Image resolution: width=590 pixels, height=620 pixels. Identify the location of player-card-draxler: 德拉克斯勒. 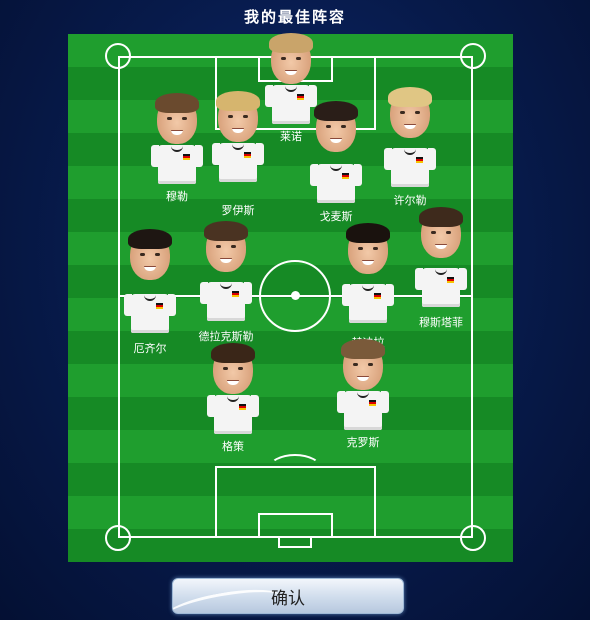
(226, 282).